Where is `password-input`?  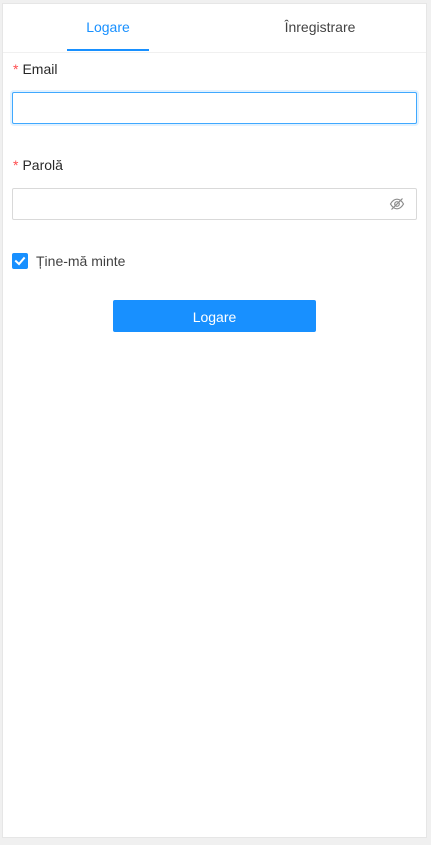
password-input is located at coordinates (214, 204).